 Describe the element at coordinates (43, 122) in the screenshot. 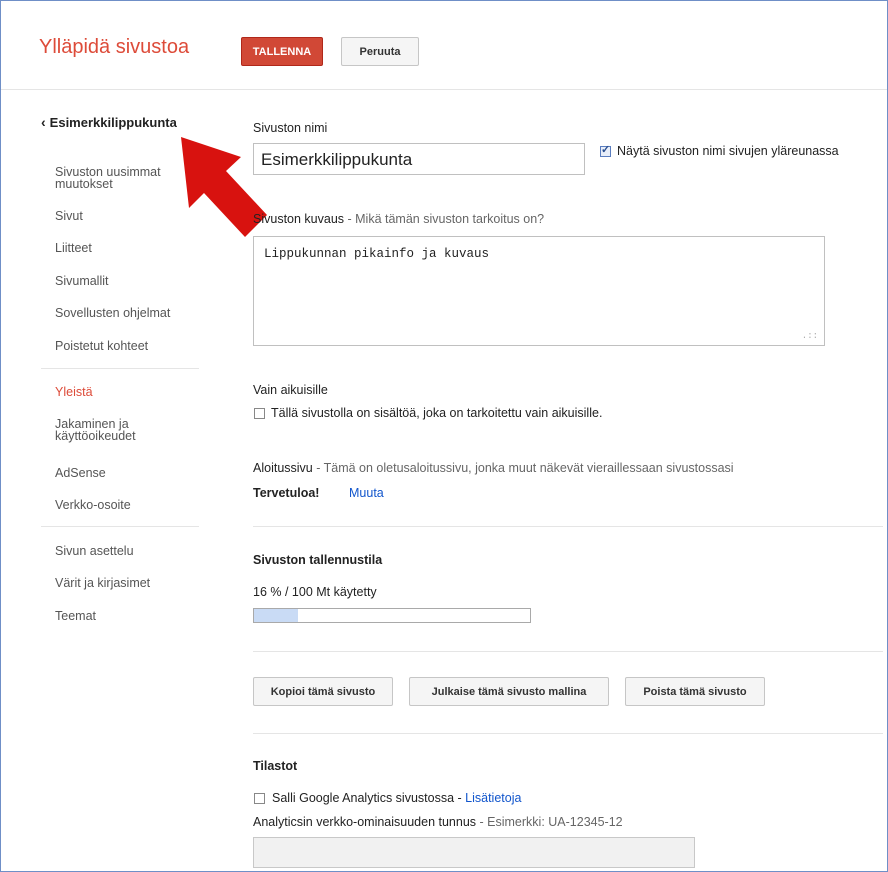

I see `chevron-left-icon: ‹` at that location.